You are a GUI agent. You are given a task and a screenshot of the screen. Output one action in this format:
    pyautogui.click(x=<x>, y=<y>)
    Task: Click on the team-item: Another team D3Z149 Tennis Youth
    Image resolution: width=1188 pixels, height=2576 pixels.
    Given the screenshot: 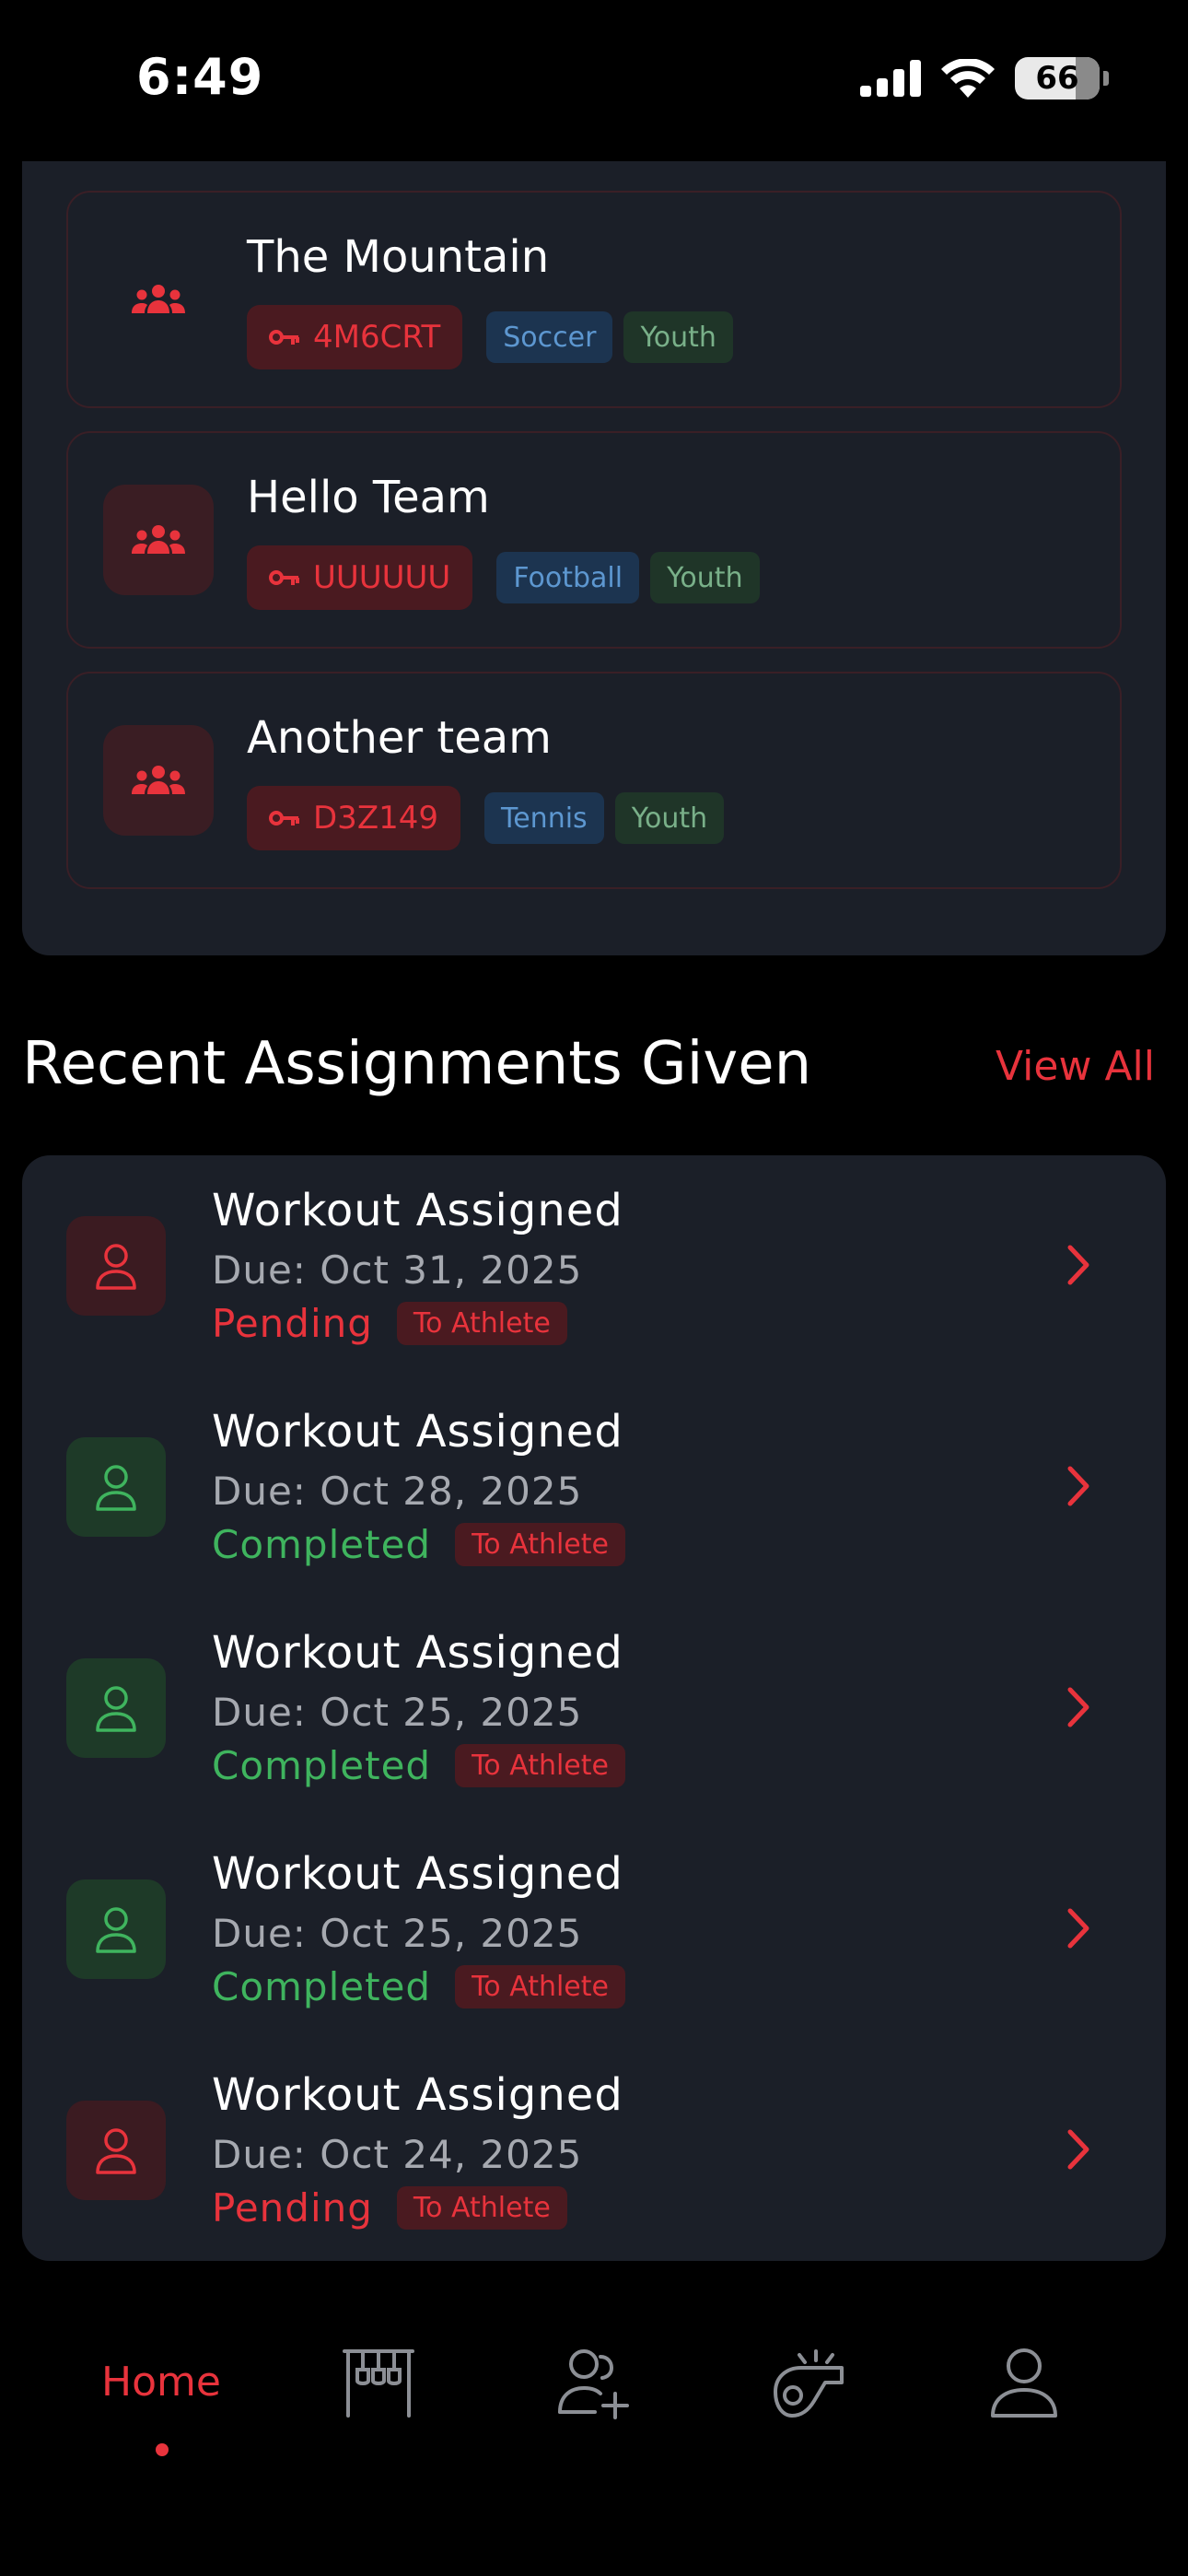 What is the action you would take?
    pyautogui.click(x=594, y=780)
    